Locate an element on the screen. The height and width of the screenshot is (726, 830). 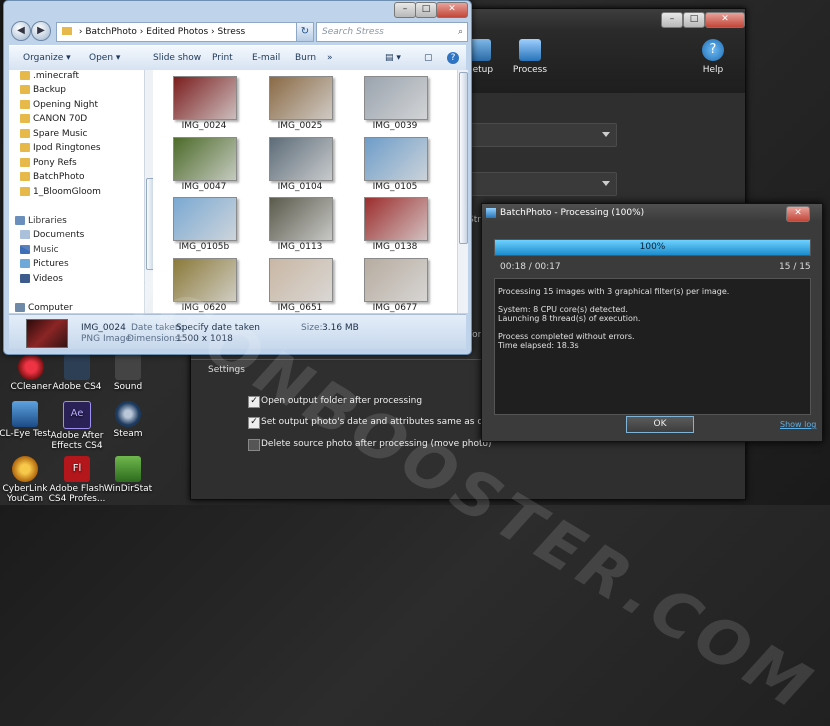
open-output-folder-checkbox: ✓ is located at coordinates (254, 402).